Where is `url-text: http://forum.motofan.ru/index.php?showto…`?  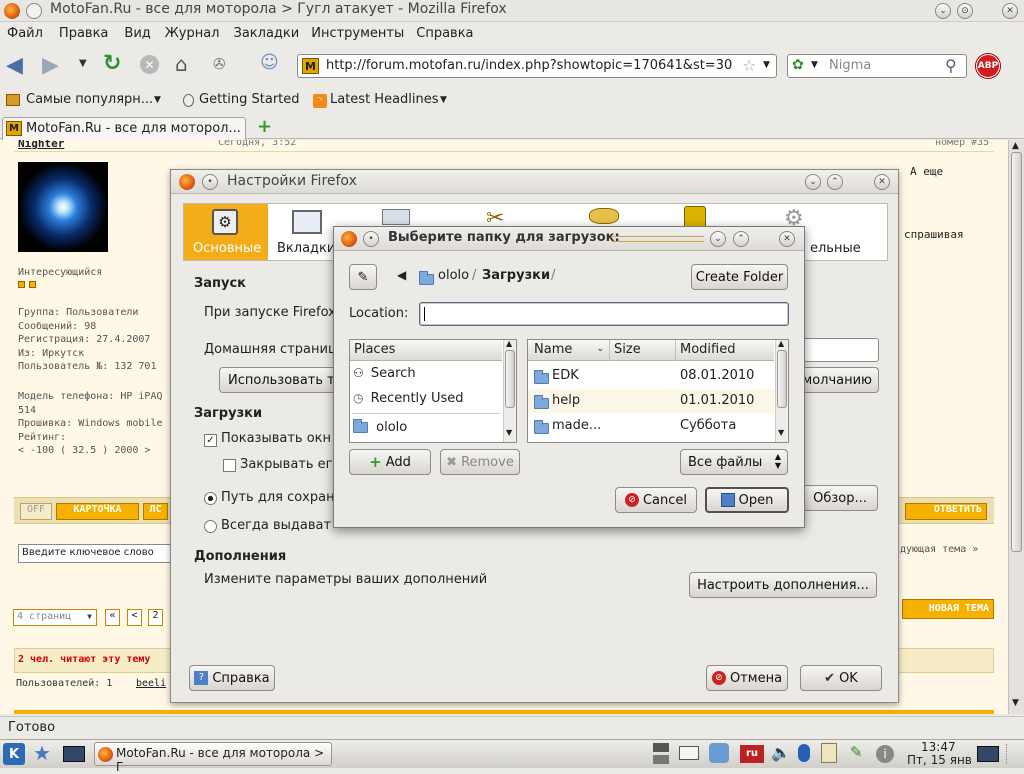 url-text: http://forum.motofan.ru/index.php?showto… is located at coordinates (529, 65).